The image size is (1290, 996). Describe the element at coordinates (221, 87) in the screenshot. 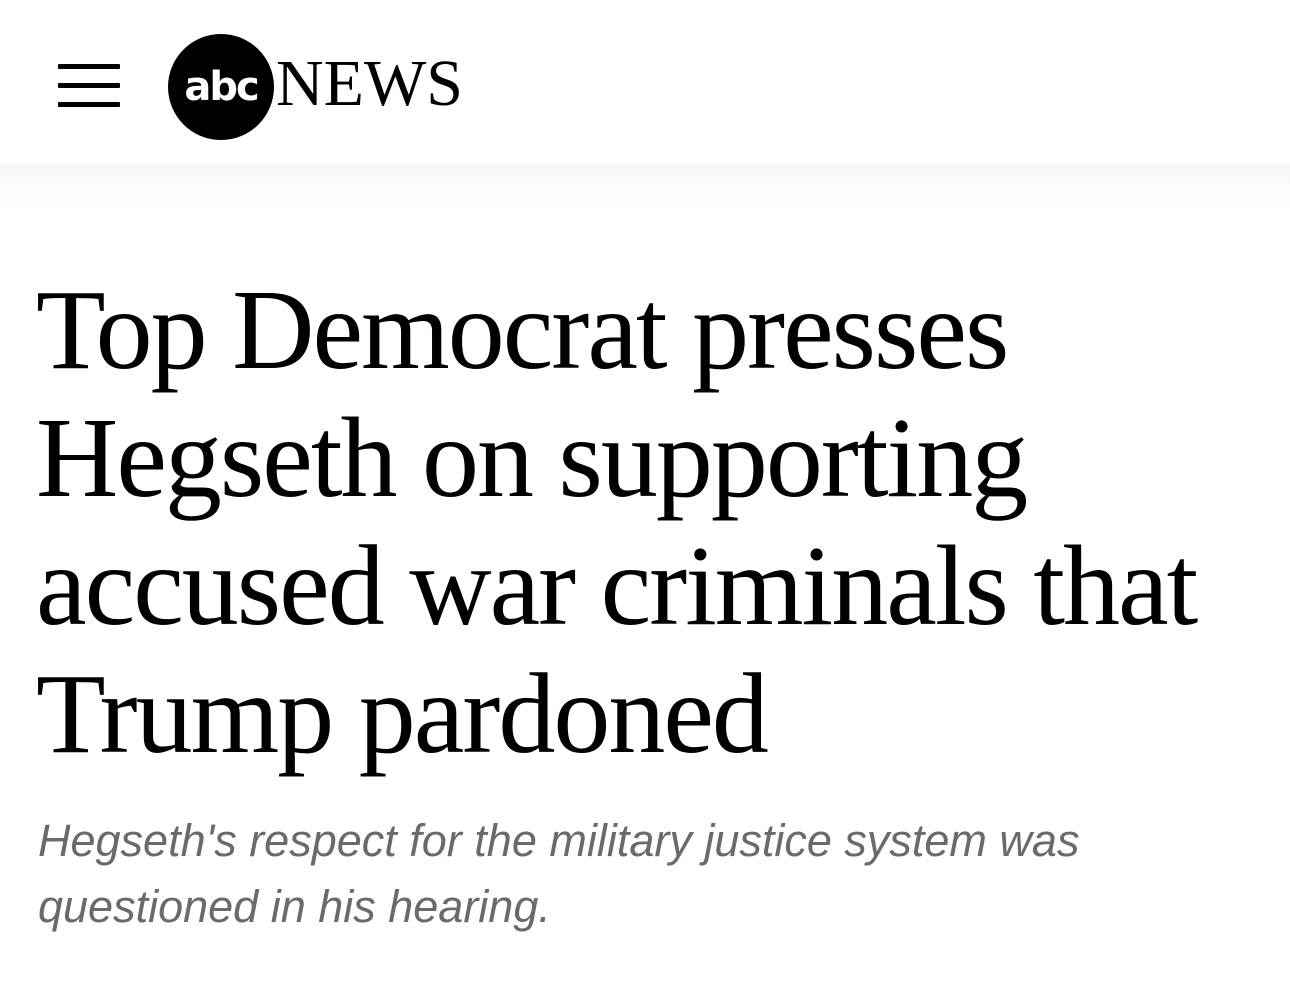

I see `logo-mark-text: abc` at that location.